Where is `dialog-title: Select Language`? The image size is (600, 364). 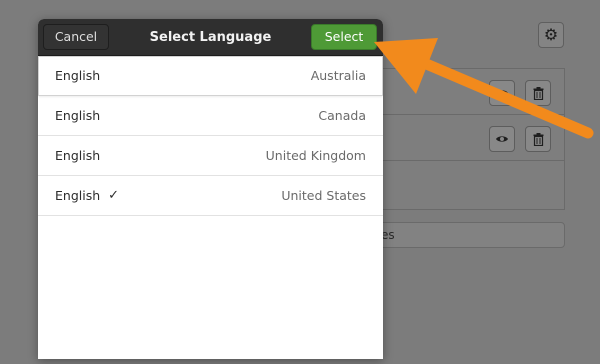 dialog-title: Select Language is located at coordinates (210, 37).